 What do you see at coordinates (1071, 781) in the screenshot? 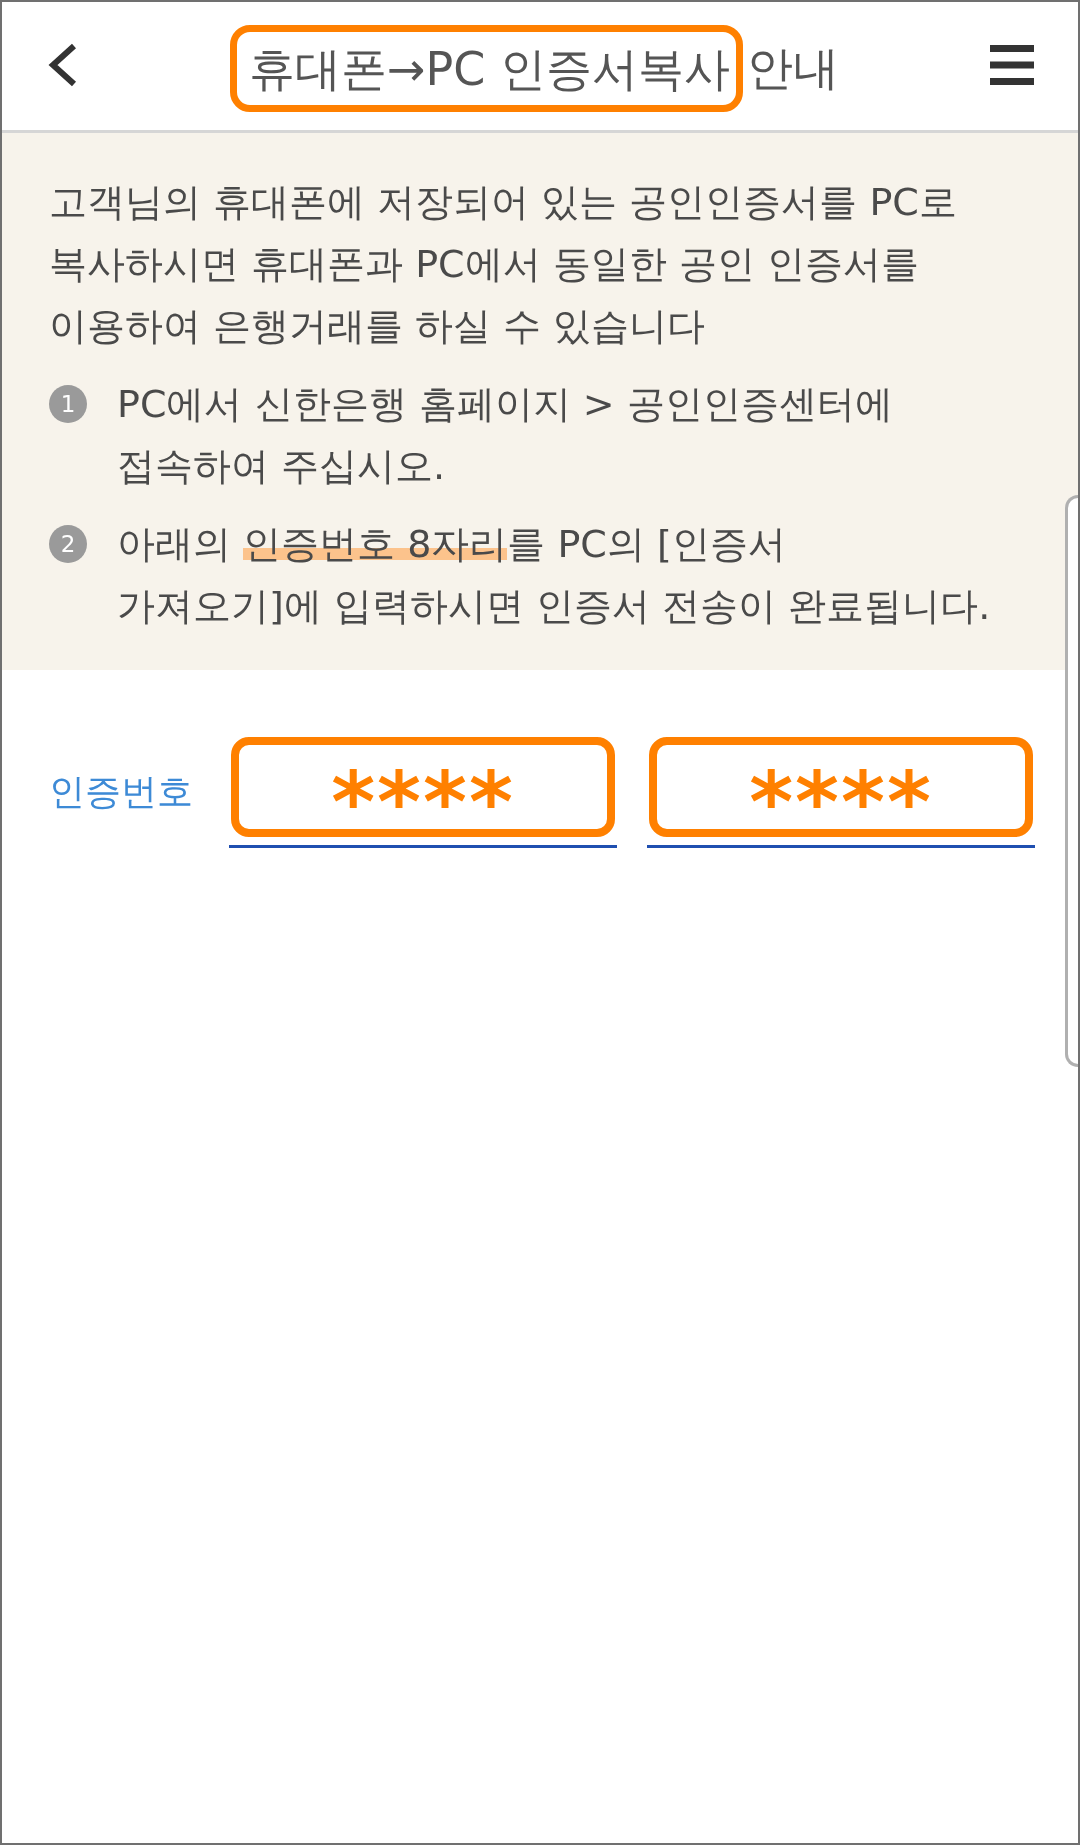
I see `edge-panel-handle` at bounding box center [1071, 781].